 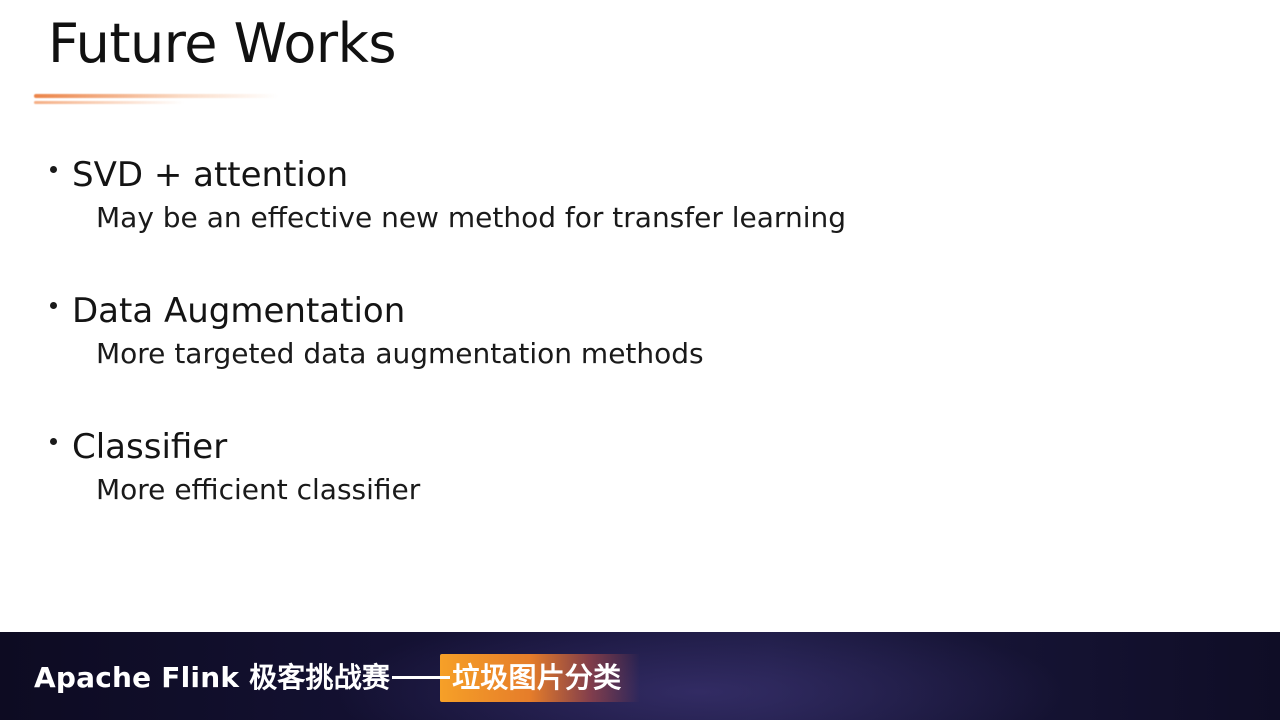 I want to click on bullet-heading: Classifier, so click(x=150, y=447).